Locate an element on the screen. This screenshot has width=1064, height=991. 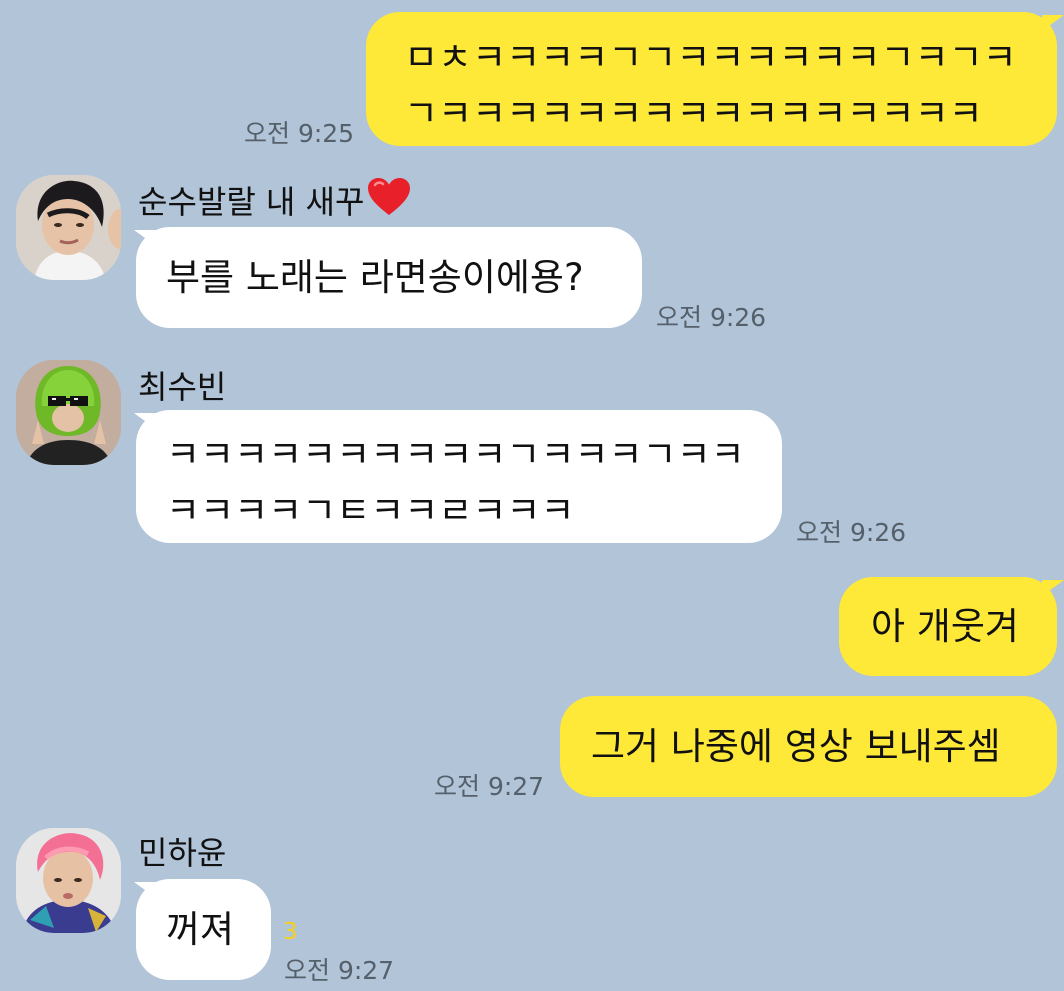
message-text: 부를 노래는 라면송이에용? is located at coordinates (375, 277).